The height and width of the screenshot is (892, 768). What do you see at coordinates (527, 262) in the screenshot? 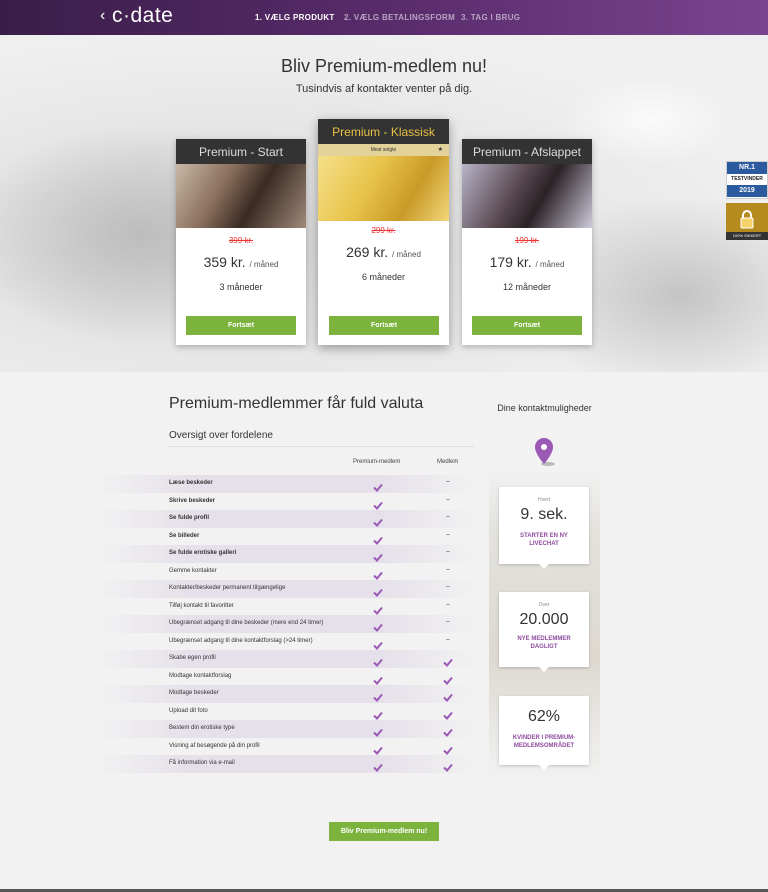
I see `plan-price: 179 kr. / måned` at bounding box center [527, 262].